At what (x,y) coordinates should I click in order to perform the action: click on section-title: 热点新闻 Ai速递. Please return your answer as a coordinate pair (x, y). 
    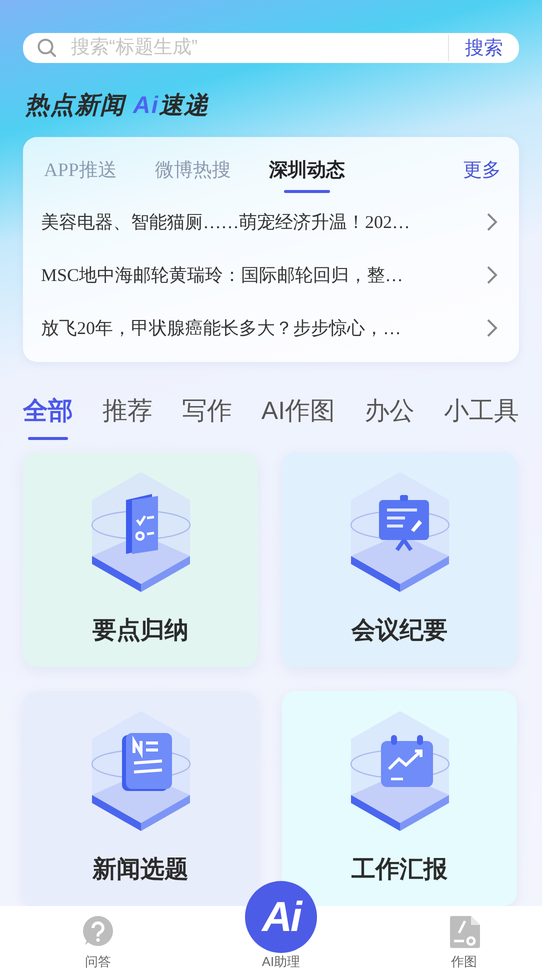
    Looking at the image, I should click on (117, 106).